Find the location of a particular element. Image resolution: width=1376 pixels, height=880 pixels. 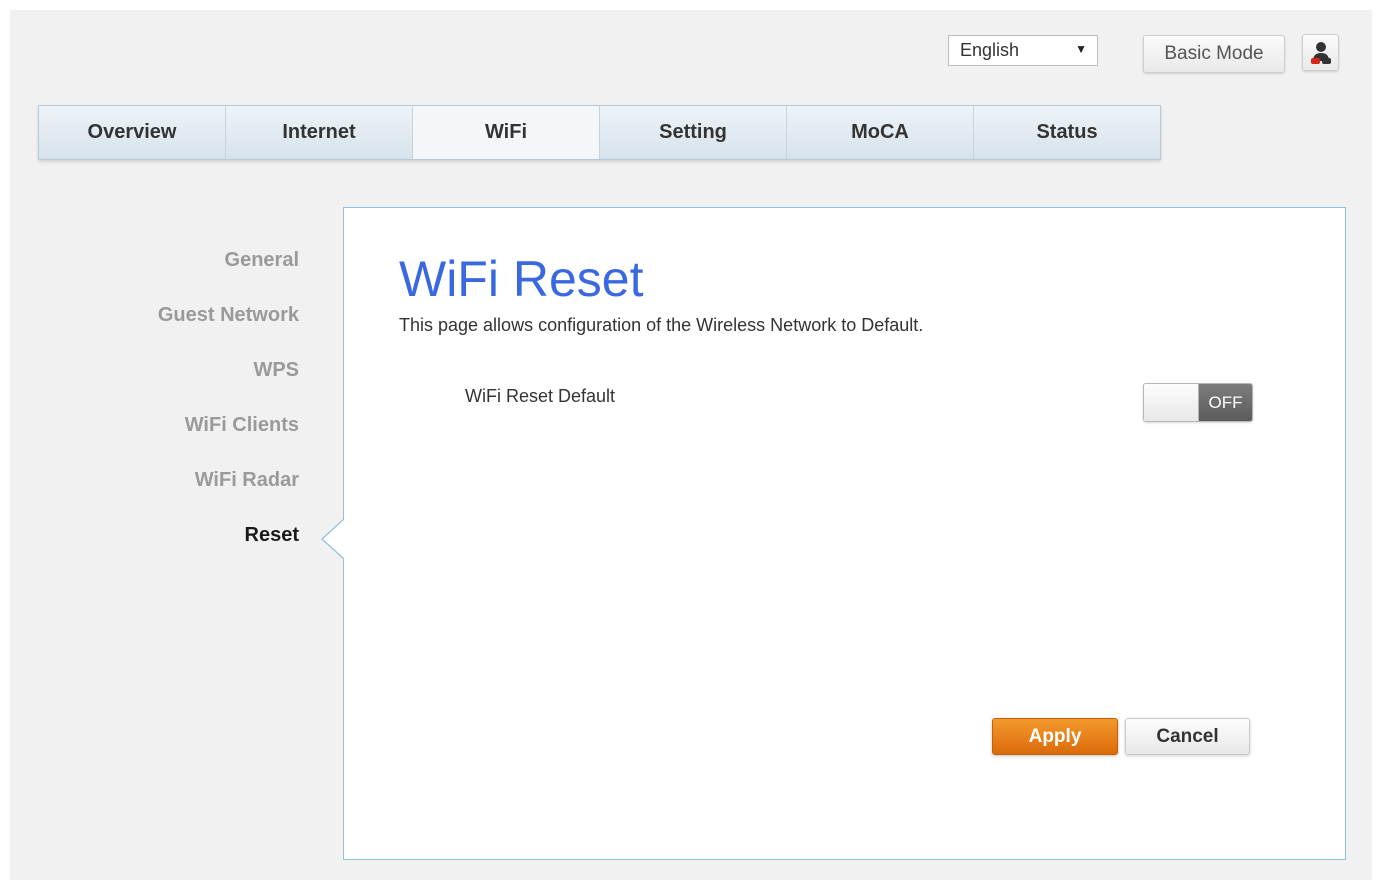

tab-moca: MoCA is located at coordinates (880, 132).